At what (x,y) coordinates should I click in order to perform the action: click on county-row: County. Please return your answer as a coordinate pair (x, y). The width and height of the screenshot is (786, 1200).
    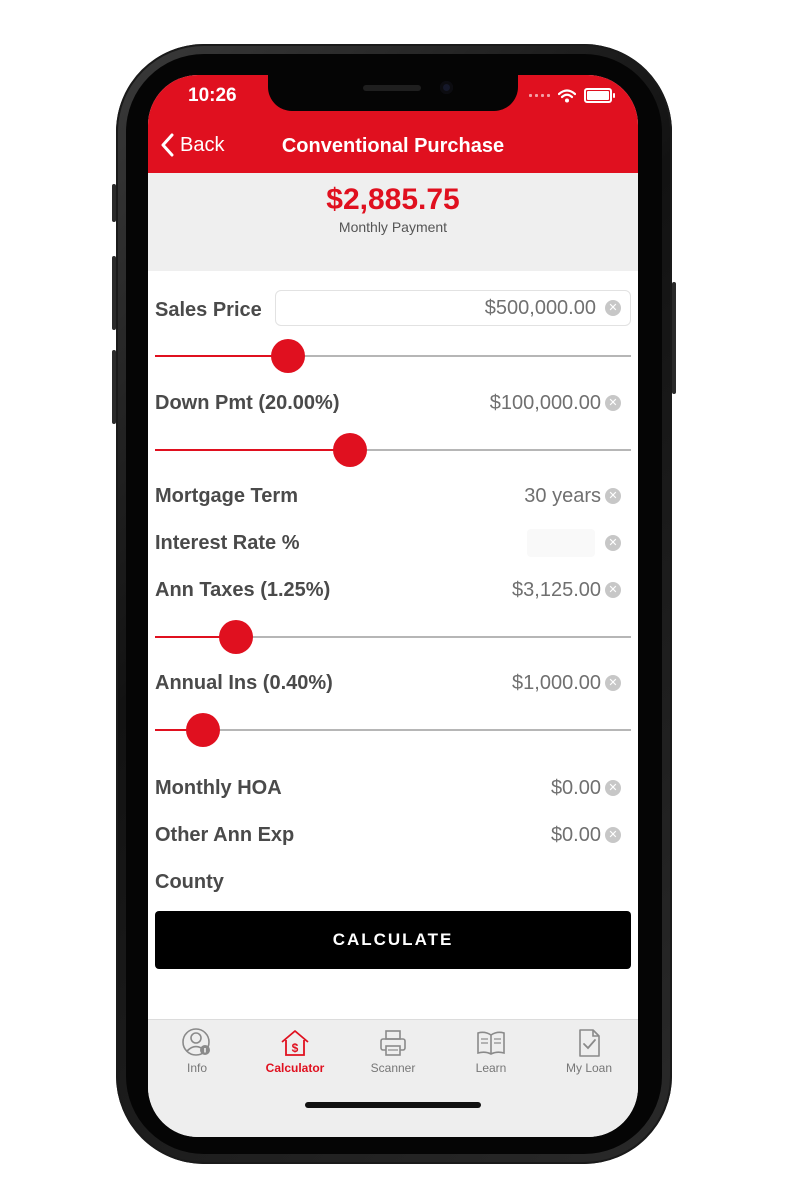
    Looking at the image, I should click on (393, 882).